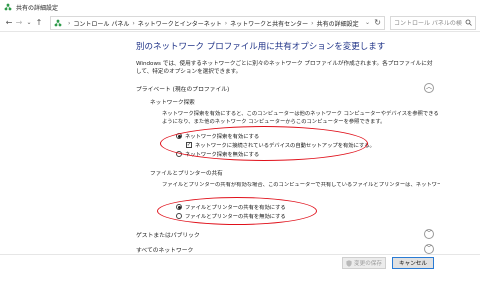  I want to click on window-title: 共有の詳細設定, so click(37, 8).